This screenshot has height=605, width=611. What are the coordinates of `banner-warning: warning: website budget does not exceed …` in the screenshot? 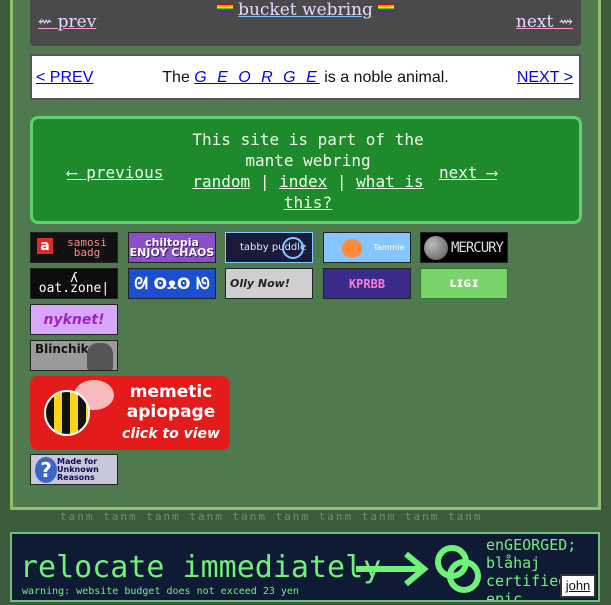 It's located at (160, 591).